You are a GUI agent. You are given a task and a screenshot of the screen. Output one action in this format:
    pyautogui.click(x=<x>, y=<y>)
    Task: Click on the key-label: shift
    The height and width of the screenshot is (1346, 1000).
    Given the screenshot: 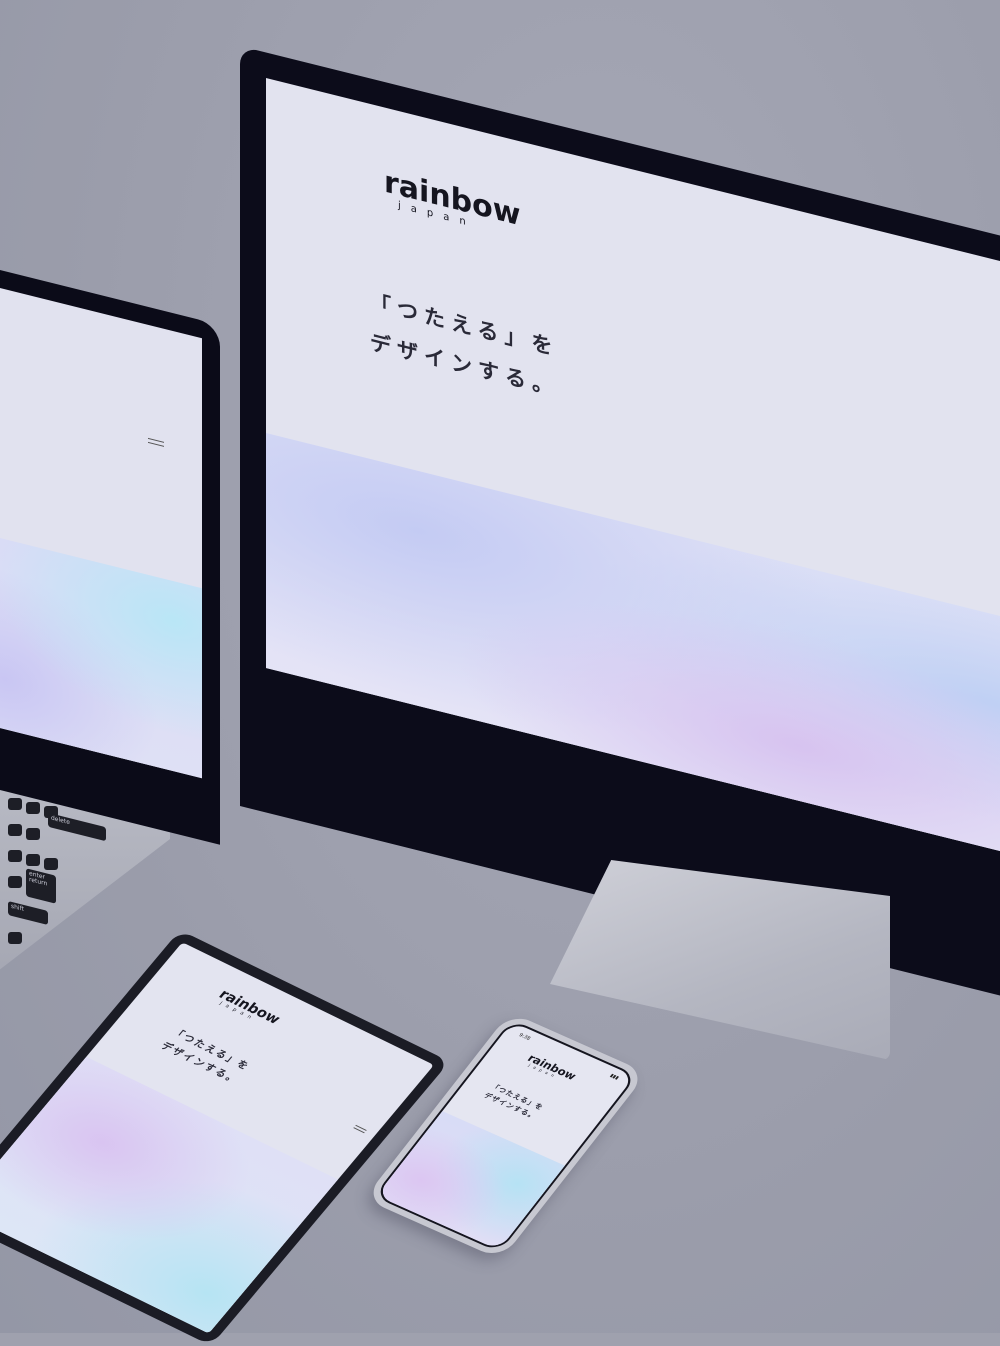 What is the action you would take?
    pyautogui.click(x=17, y=907)
    